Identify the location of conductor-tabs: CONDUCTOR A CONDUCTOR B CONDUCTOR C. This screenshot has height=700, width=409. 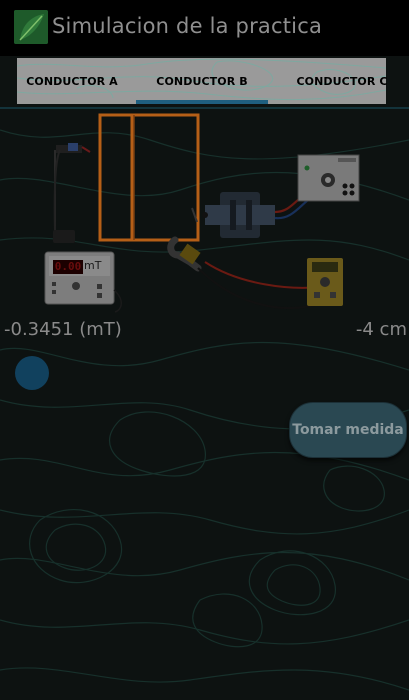
(202, 81).